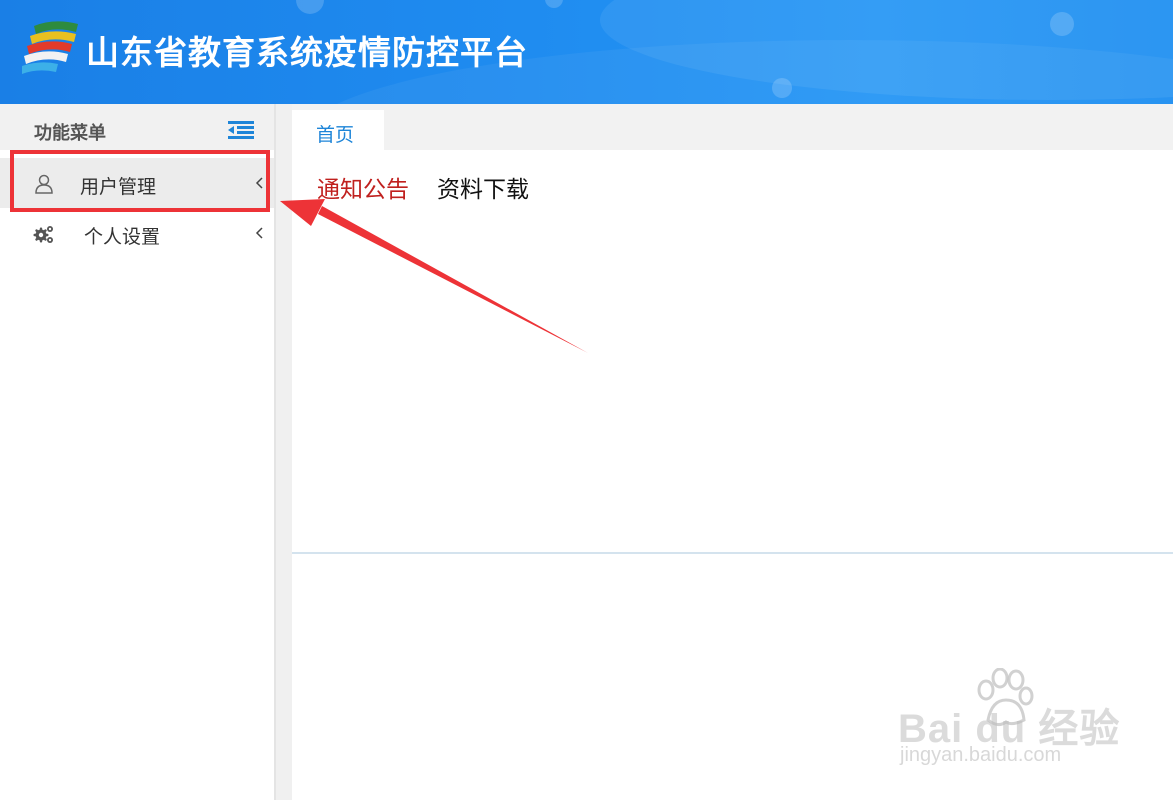 This screenshot has width=1173, height=800. I want to click on content-divider, so click(732, 553).